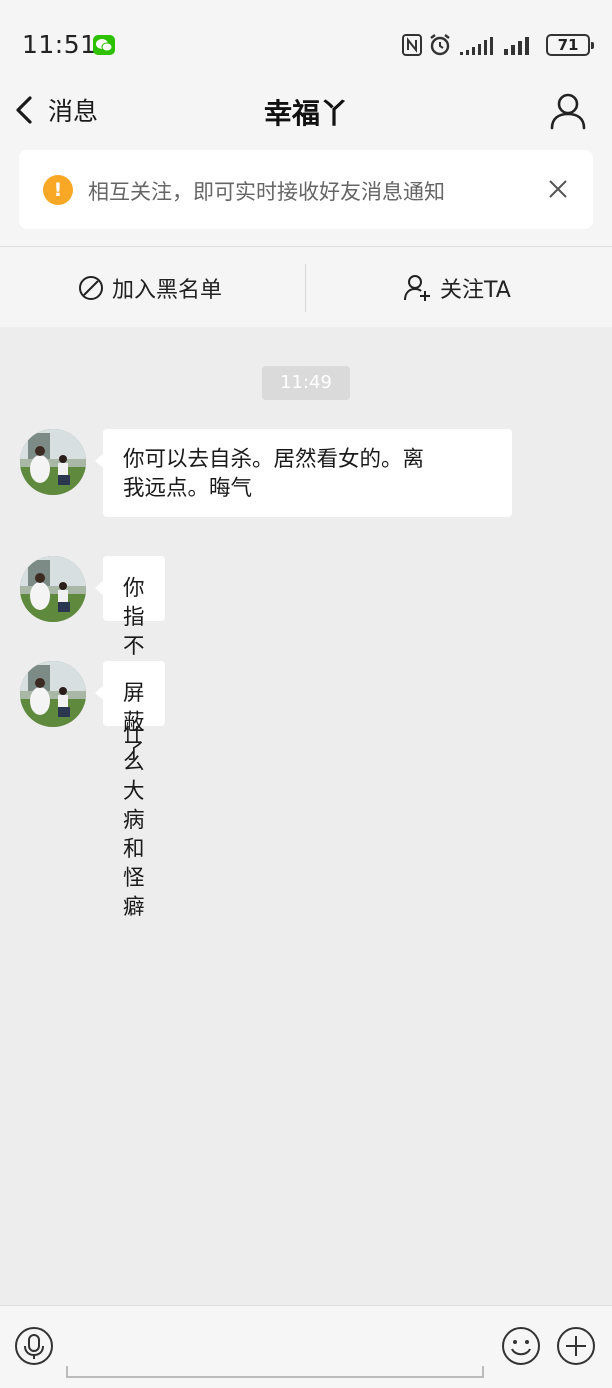 This screenshot has height=1388, width=612. What do you see at coordinates (306, 383) in the screenshot?
I see `message-timestamp: 11:49` at bounding box center [306, 383].